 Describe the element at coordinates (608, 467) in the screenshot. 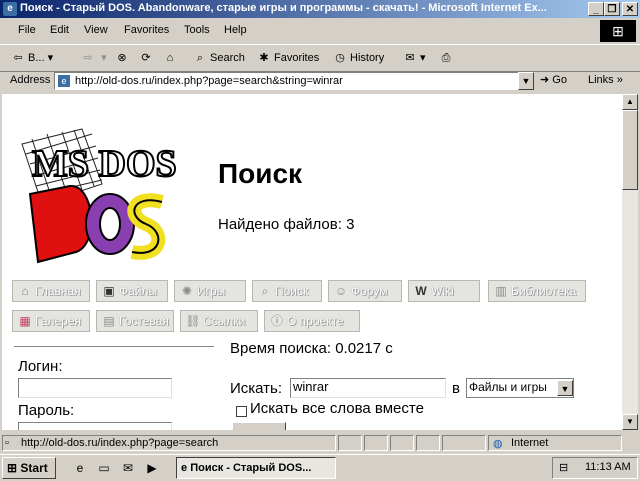

I see `clock: 11:13 AM` at that location.